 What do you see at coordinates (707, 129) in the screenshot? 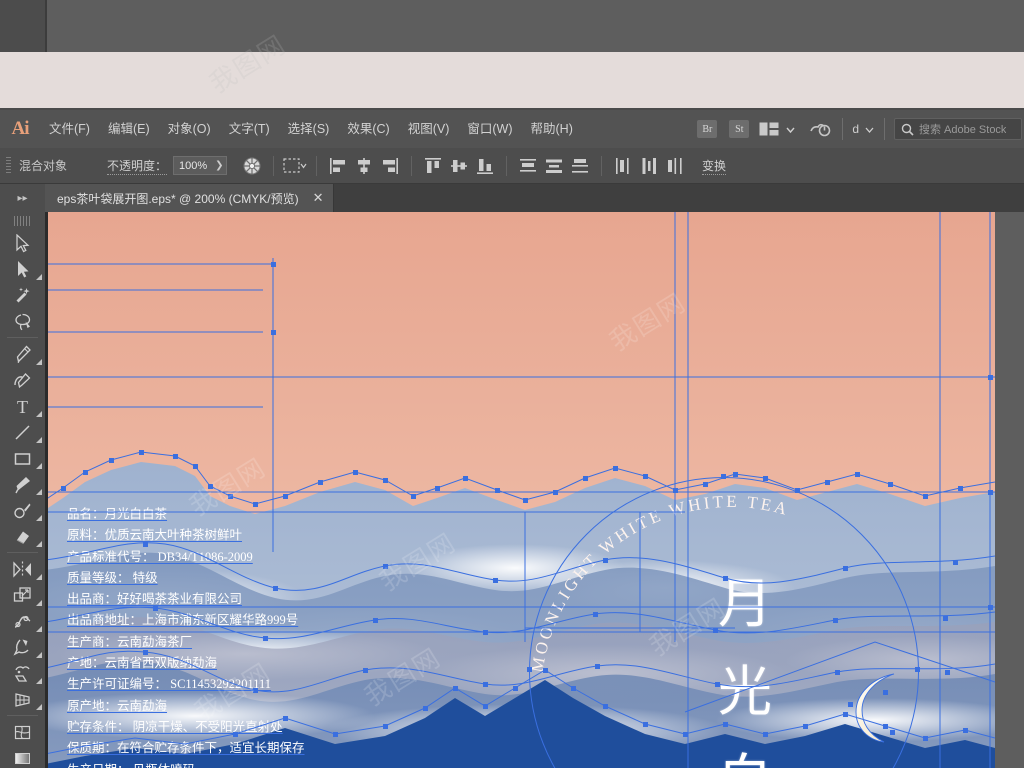
I see `bridge-icon: Br` at bounding box center [707, 129].